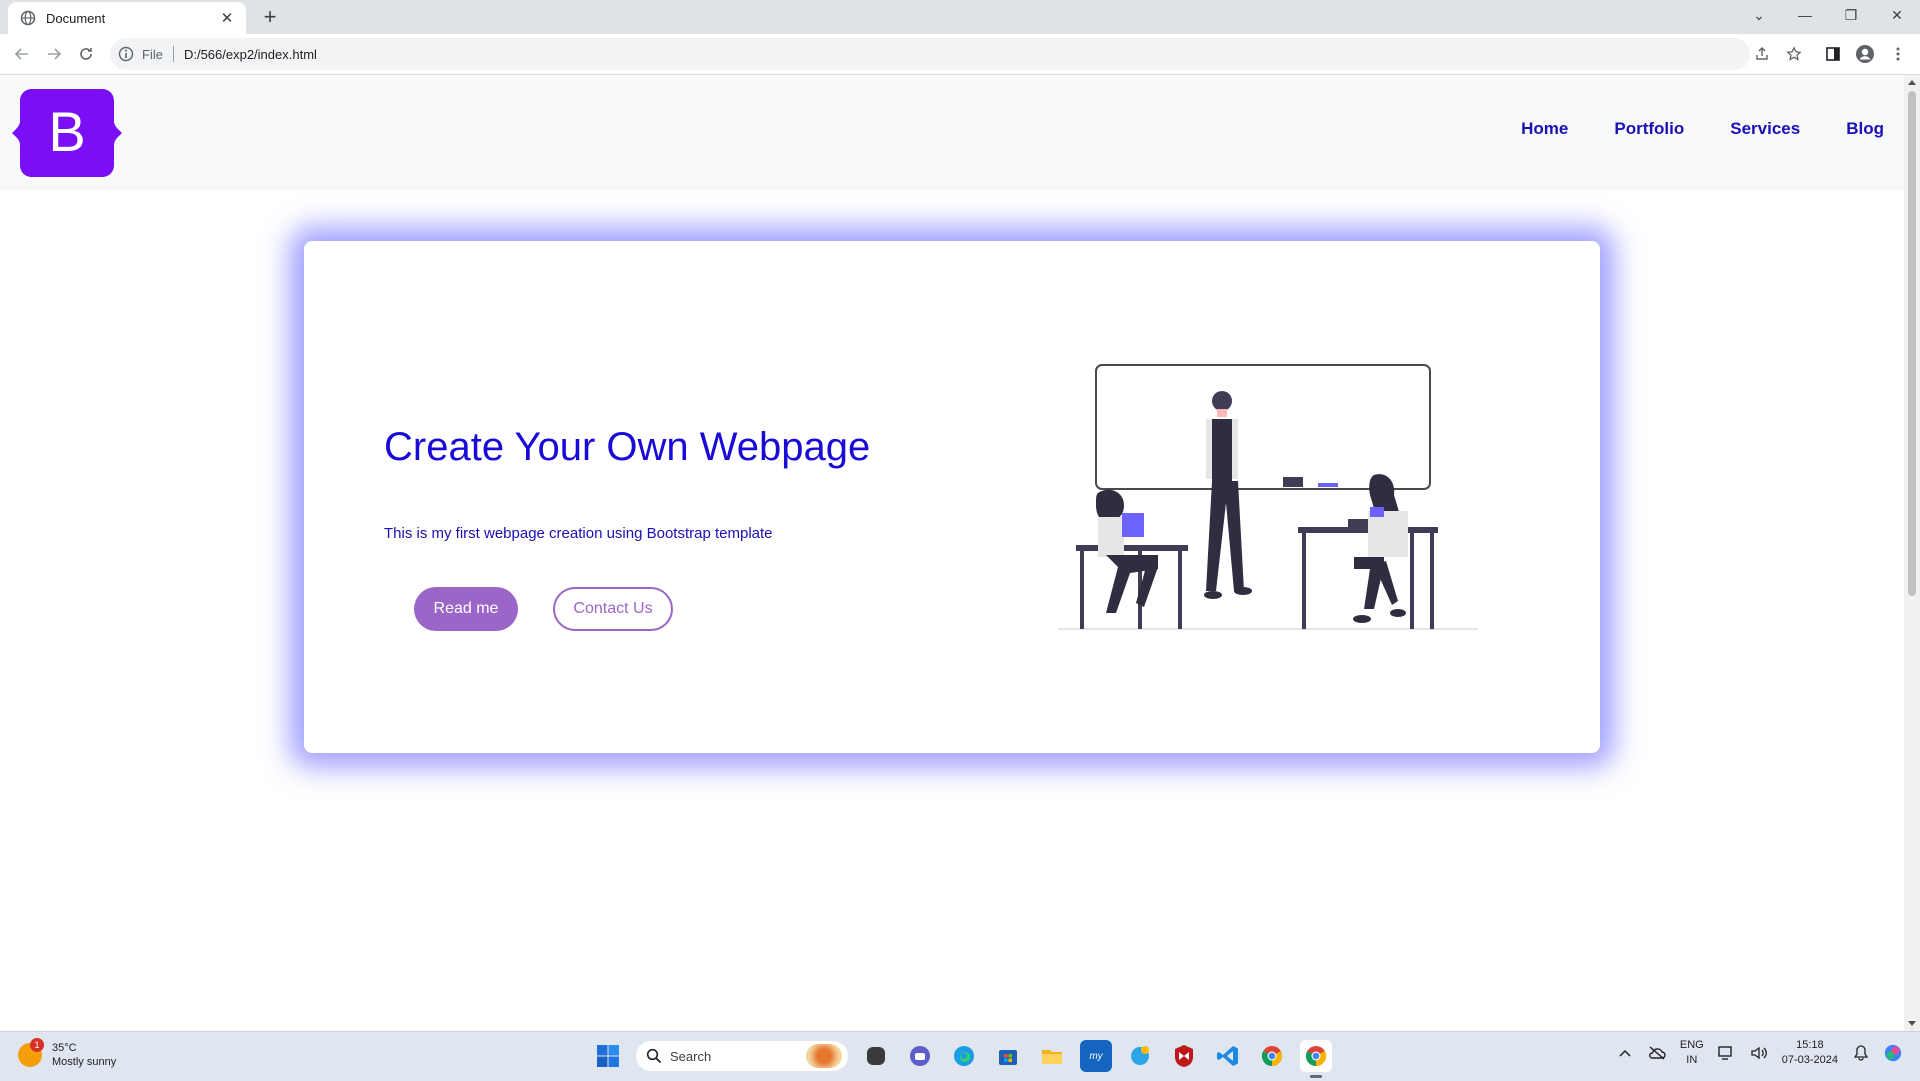 This screenshot has width=1920, height=1081. I want to click on notification-badge: 1, so click(37, 1045).